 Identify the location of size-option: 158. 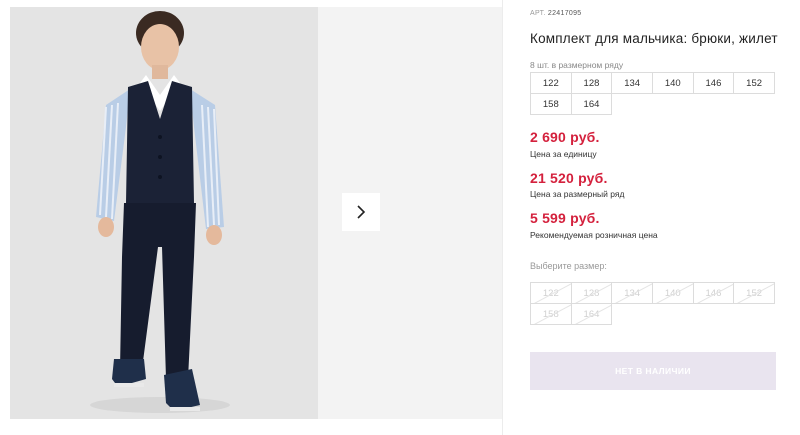
(551, 314).